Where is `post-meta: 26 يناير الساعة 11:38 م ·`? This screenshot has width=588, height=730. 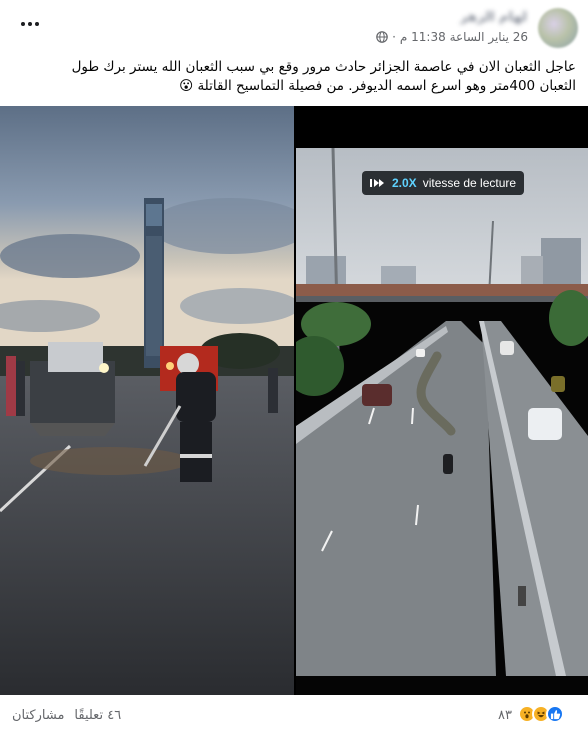
post-meta: 26 يناير الساعة 11:38 م · is located at coordinates (452, 37).